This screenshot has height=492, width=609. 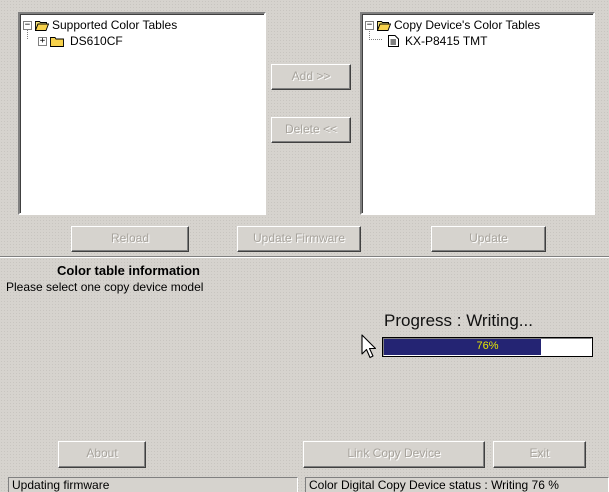 I want to click on update-button: Update, so click(x=488, y=239).